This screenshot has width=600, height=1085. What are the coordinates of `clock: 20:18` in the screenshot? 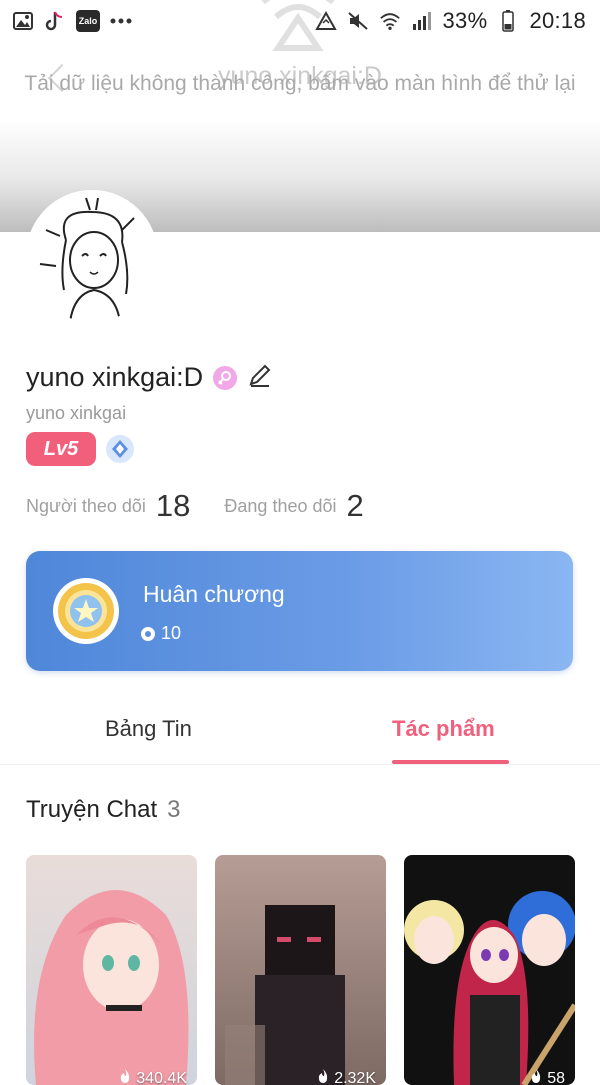 It's located at (557, 21).